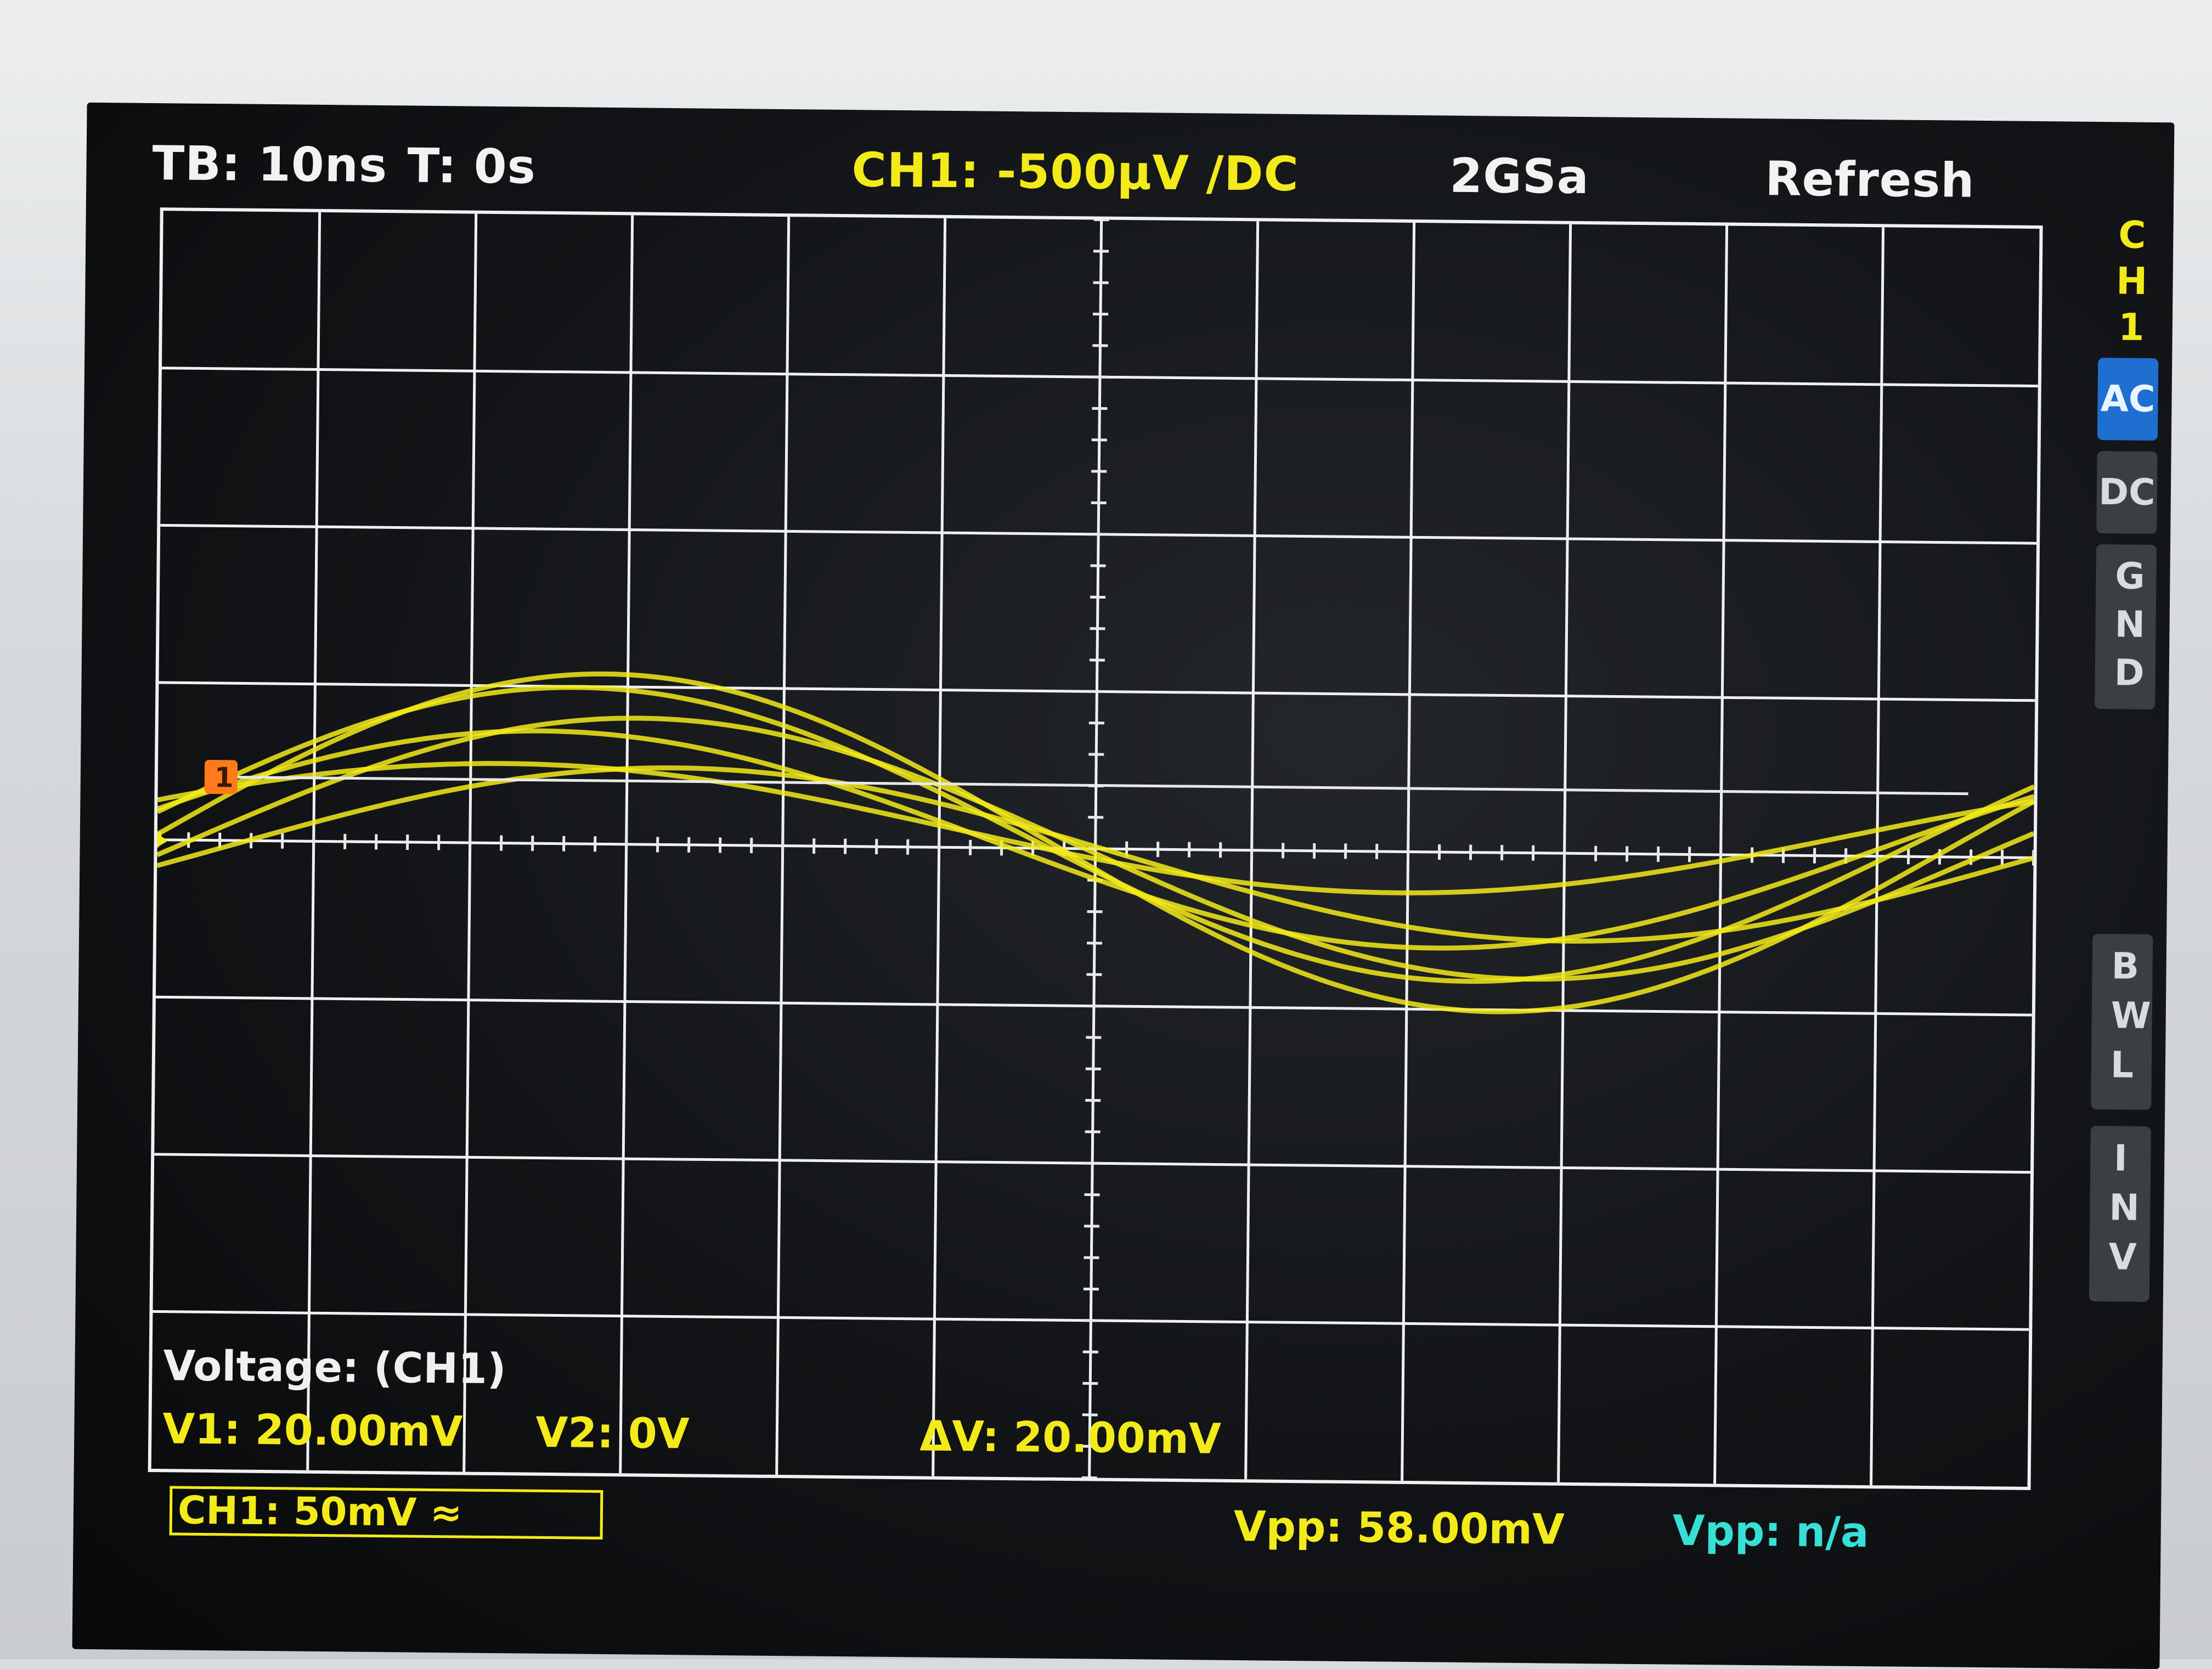  I want to click on channel-label-text: CH1, so click(2131, 281).